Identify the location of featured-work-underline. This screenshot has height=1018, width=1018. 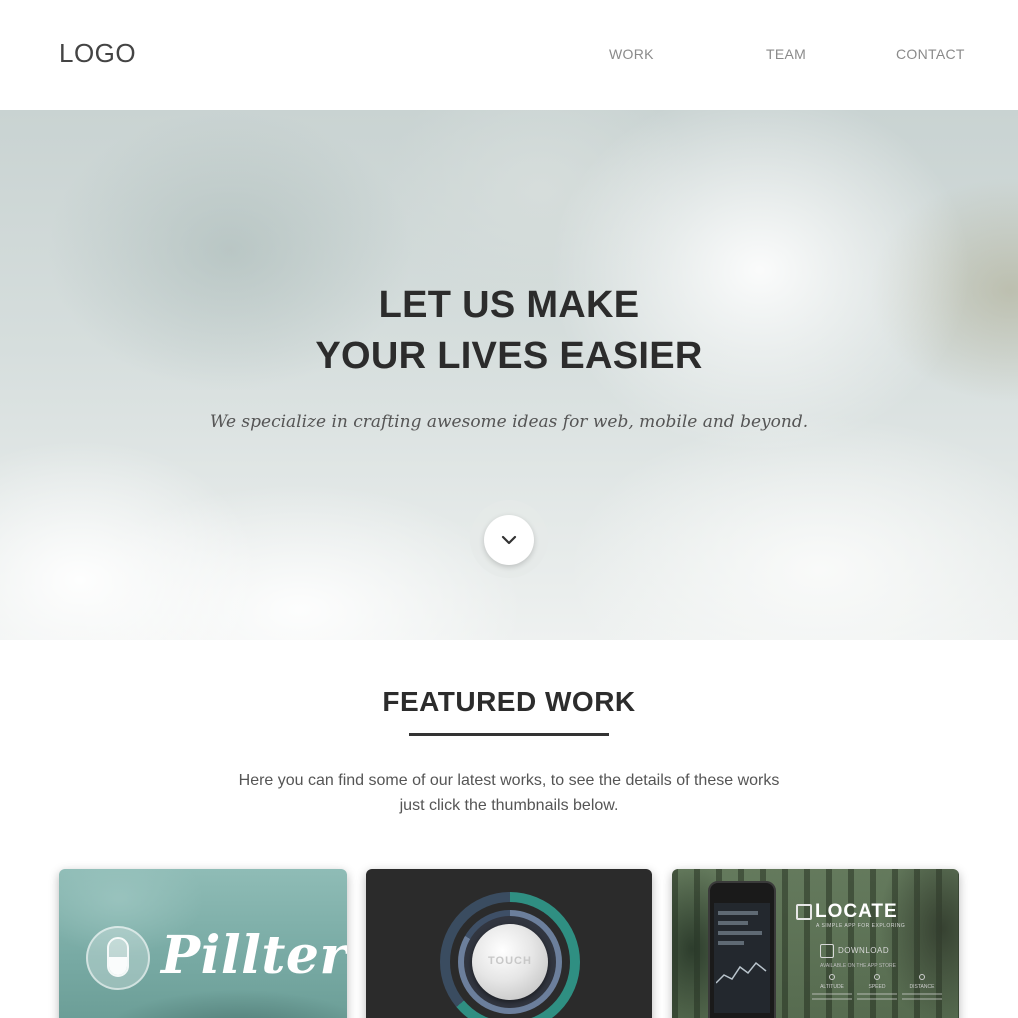
(509, 734).